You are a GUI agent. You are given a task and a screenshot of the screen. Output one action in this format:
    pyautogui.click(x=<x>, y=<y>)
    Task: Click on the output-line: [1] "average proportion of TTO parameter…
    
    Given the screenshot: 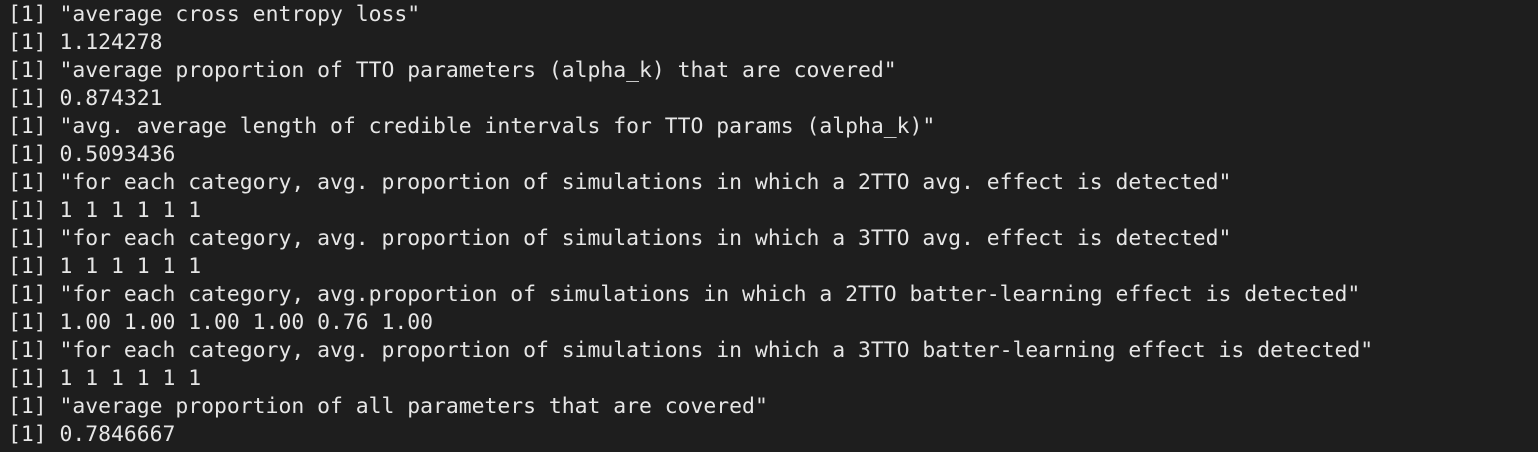 What is the action you would take?
    pyautogui.click(x=452, y=70)
    